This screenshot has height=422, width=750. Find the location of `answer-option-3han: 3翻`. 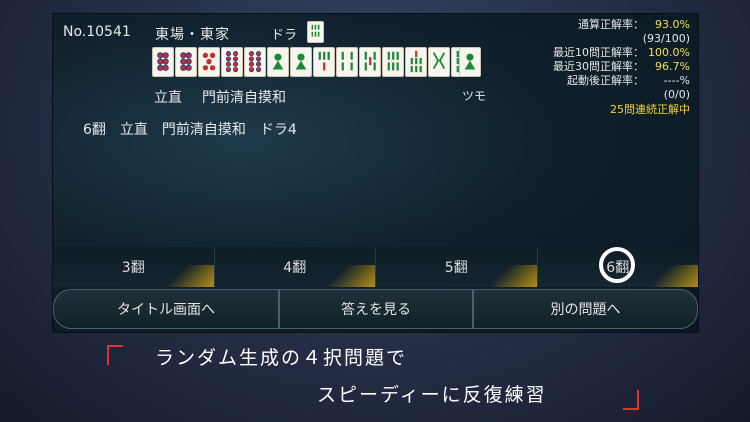

answer-option-3han: 3翻 is located at coordinates (134, 267).